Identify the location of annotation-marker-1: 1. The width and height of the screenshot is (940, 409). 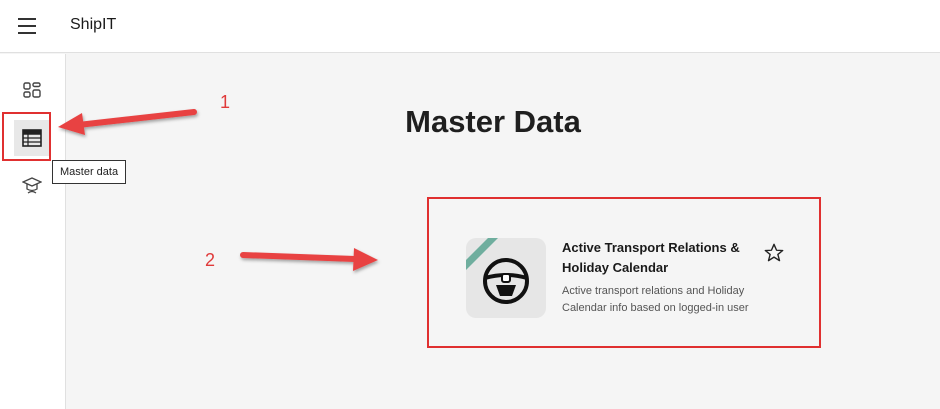
(225, 102).